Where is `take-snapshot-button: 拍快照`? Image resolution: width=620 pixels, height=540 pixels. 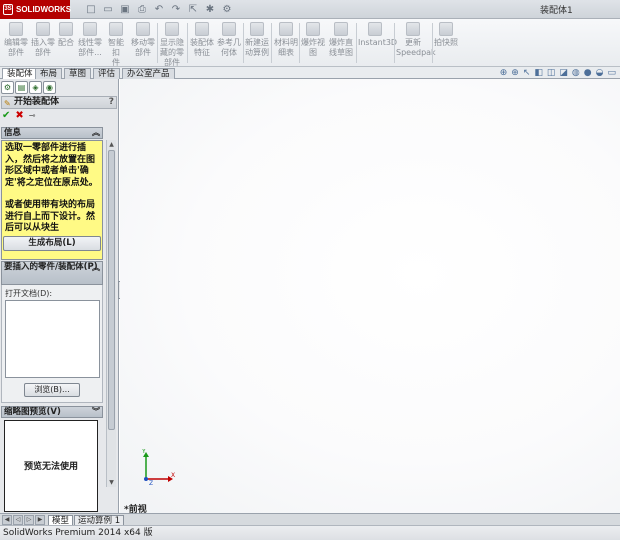
take-snapshot-button: 拍快照 is located at coordinates (446, 35).